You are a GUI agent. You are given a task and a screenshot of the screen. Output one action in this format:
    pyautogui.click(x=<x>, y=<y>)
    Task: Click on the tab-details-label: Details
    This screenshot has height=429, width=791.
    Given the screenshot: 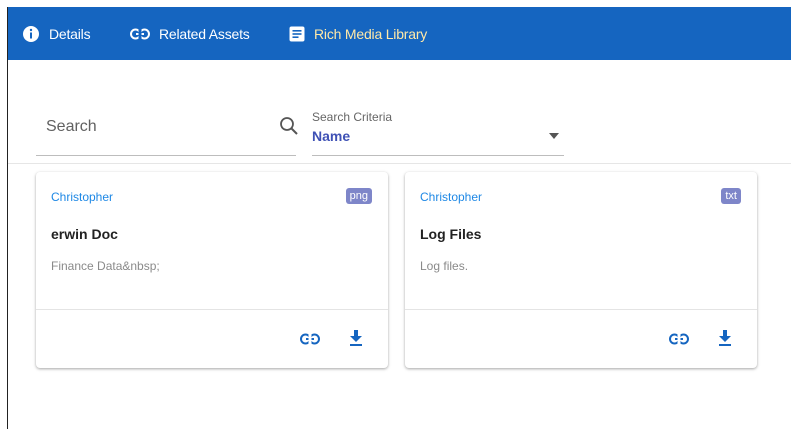 What is the action you would take?
    pyautogui.click(x=70, y=33)
    